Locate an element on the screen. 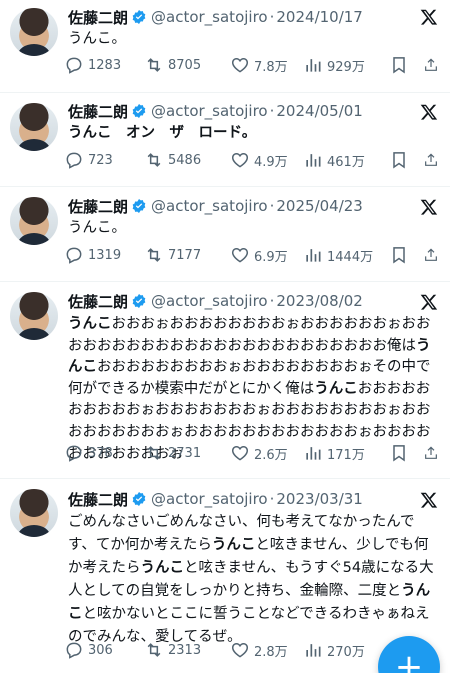 This screenshot has width=450, height=673. like-button: 2.8万 is located at coordinates (266, 650).